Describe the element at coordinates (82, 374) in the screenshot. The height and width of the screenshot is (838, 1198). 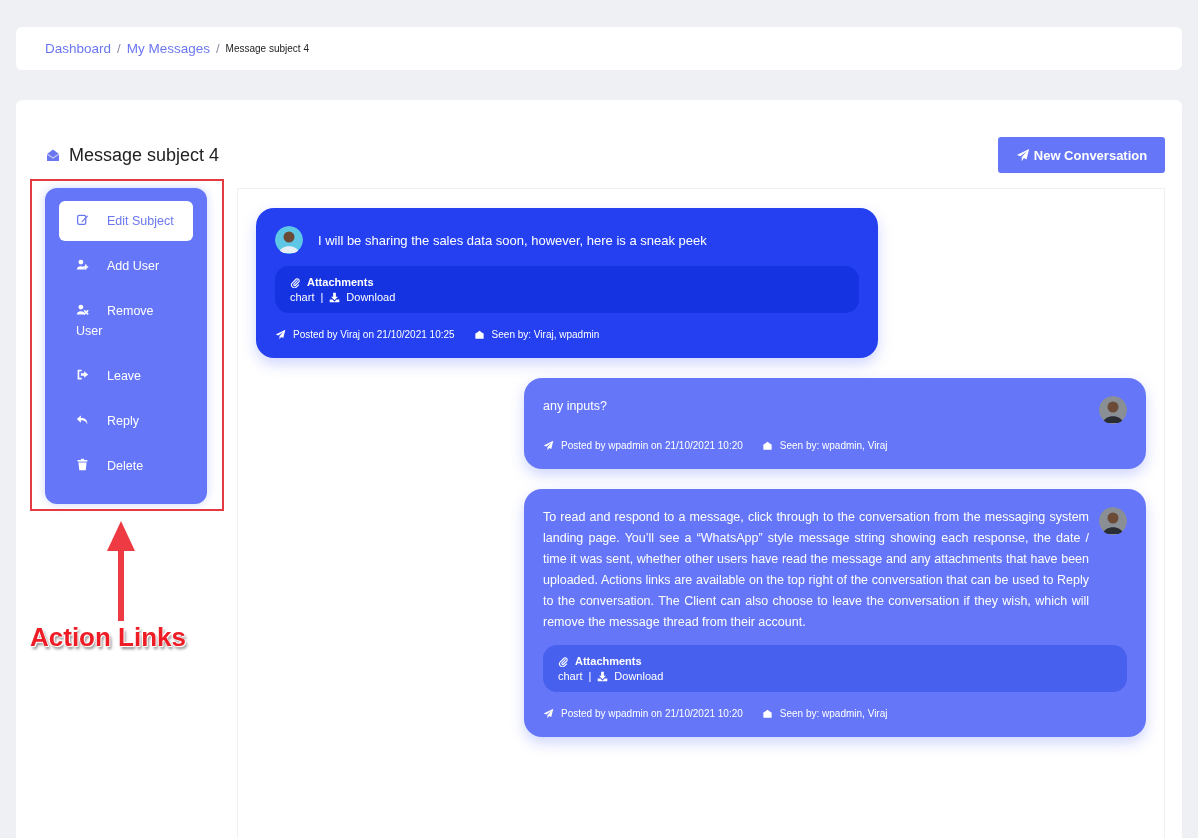
I see `exit-icon` at that location.